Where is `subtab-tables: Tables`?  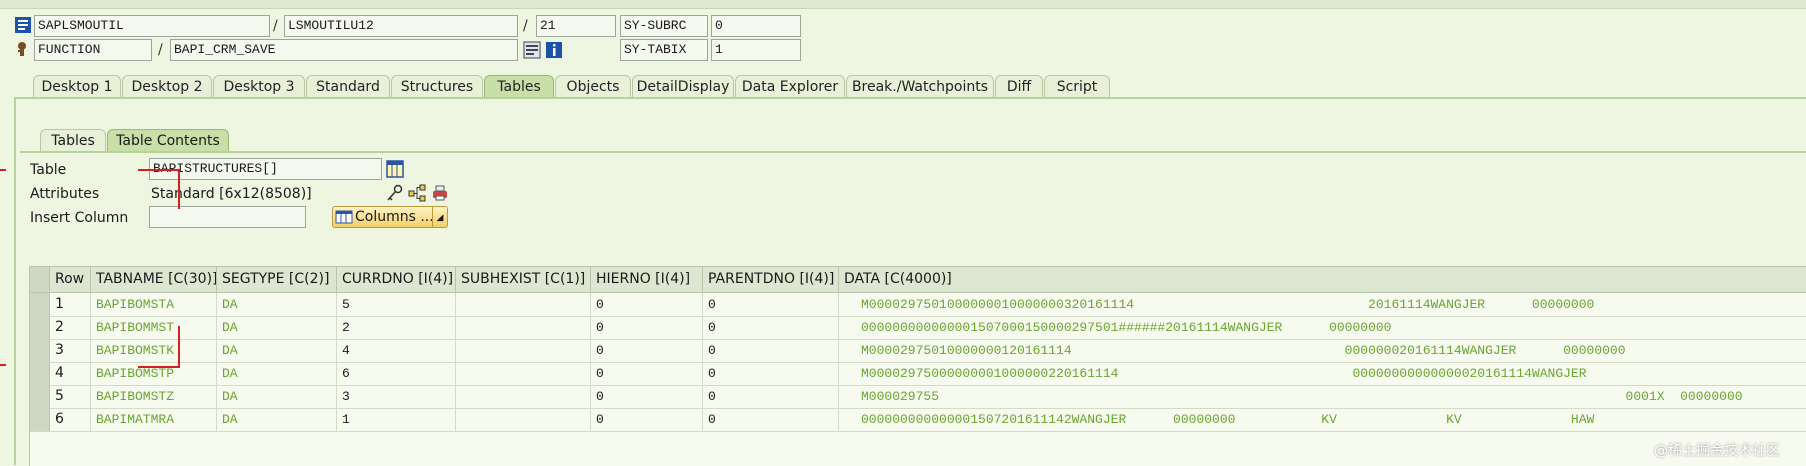
subtab-tables: Tables is located at coordinates (73, 140).